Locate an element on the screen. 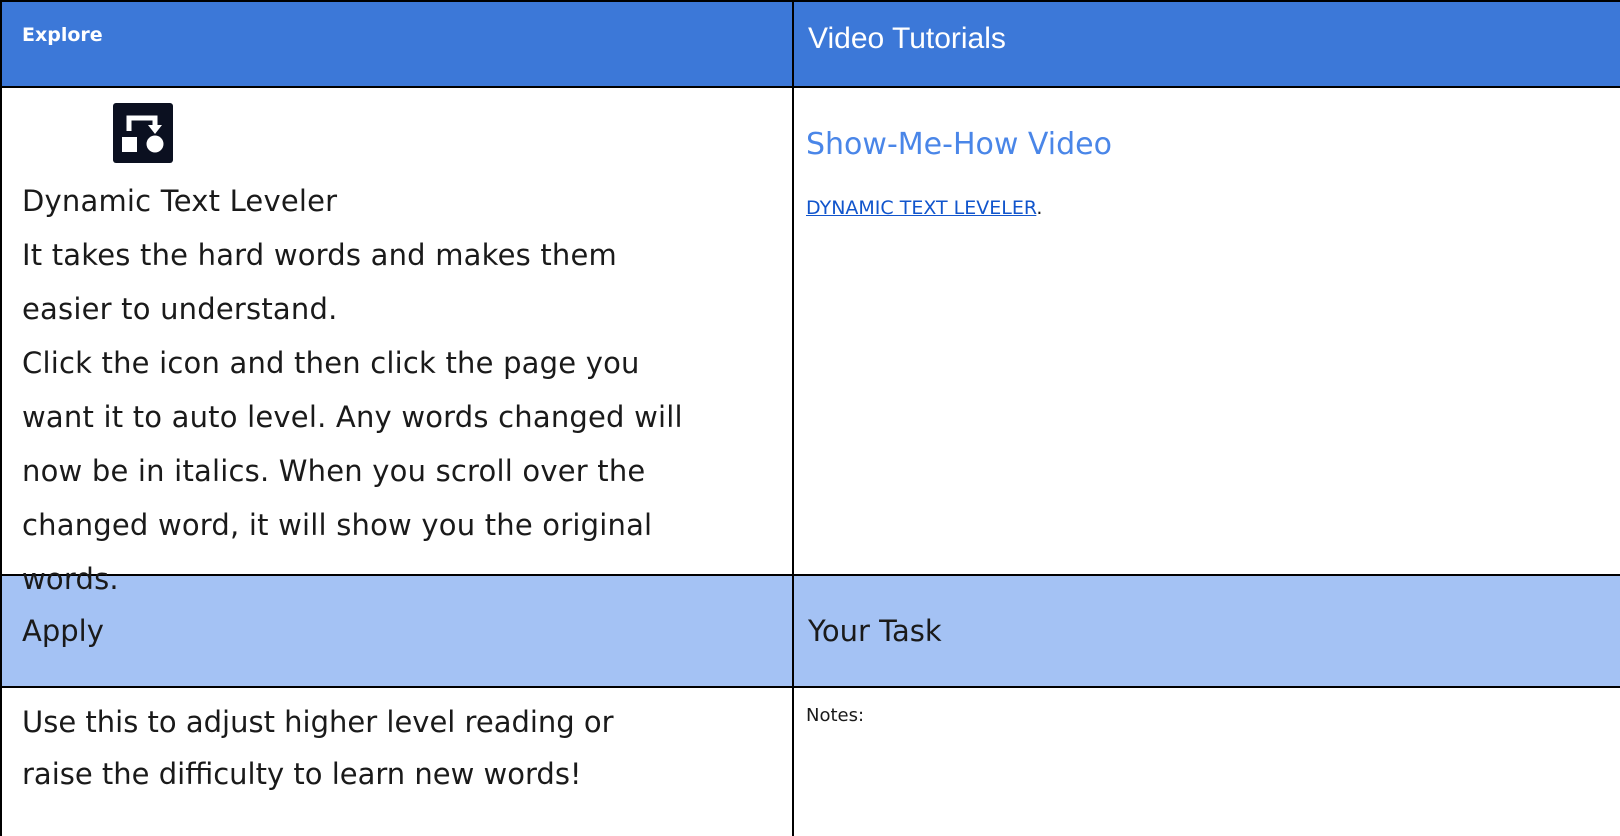 The width and height of the screenshot is (1620, 836). border-left is located at coordinates (1, 418).